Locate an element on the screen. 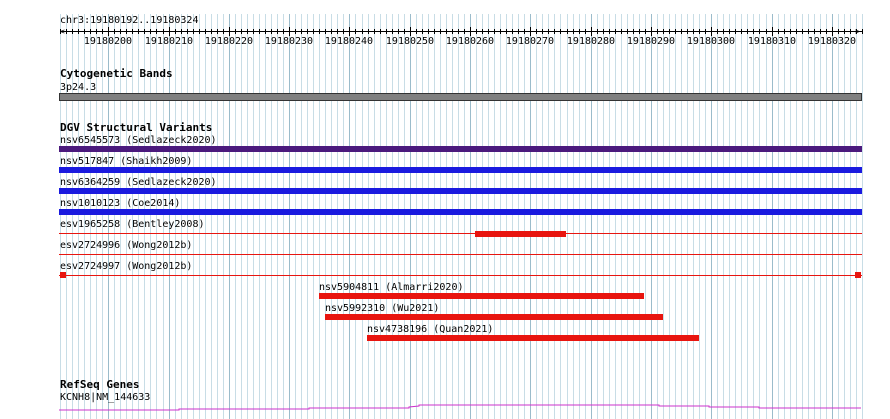 The width and height of the screenshot is (890, 419). ruler-tick-label: 19180210 is located at coordinates (169, 41).